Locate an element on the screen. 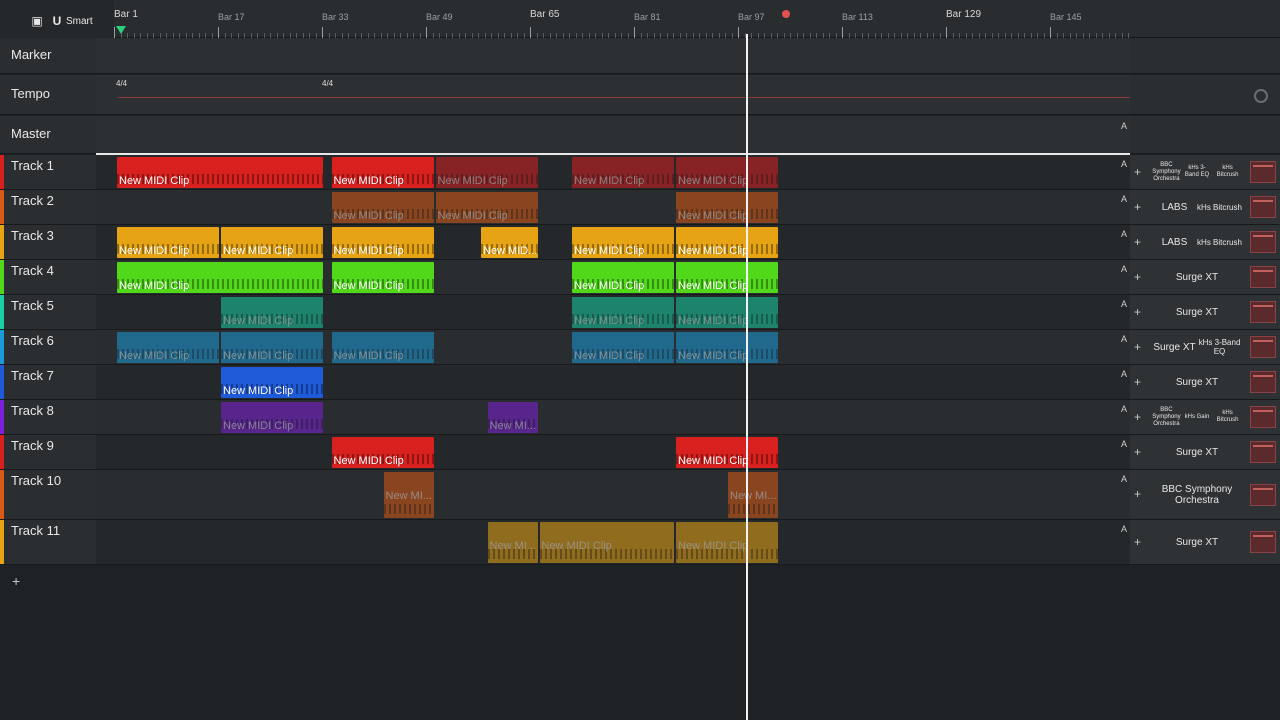  track-header: Track 2 is located at coordinates (48, 207).